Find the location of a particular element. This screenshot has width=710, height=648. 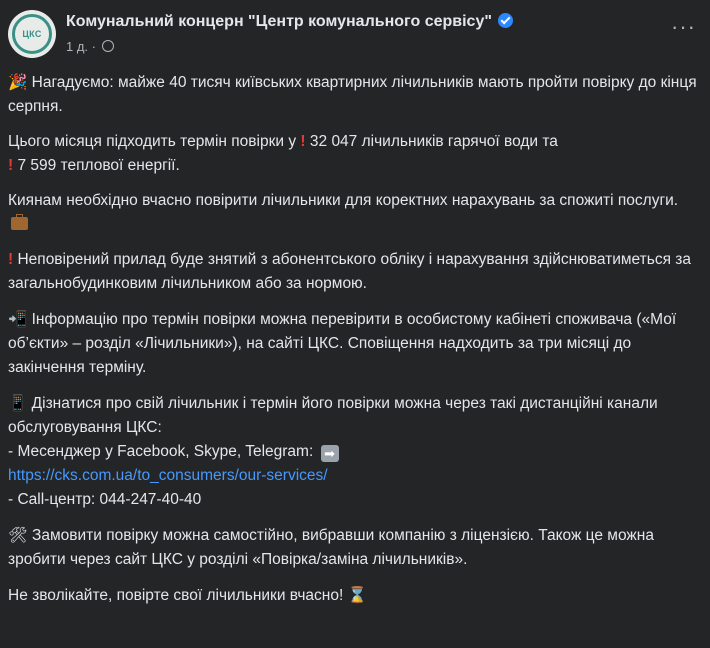

party-popper-icon: 🎉 is located at coordinates (18, 82).